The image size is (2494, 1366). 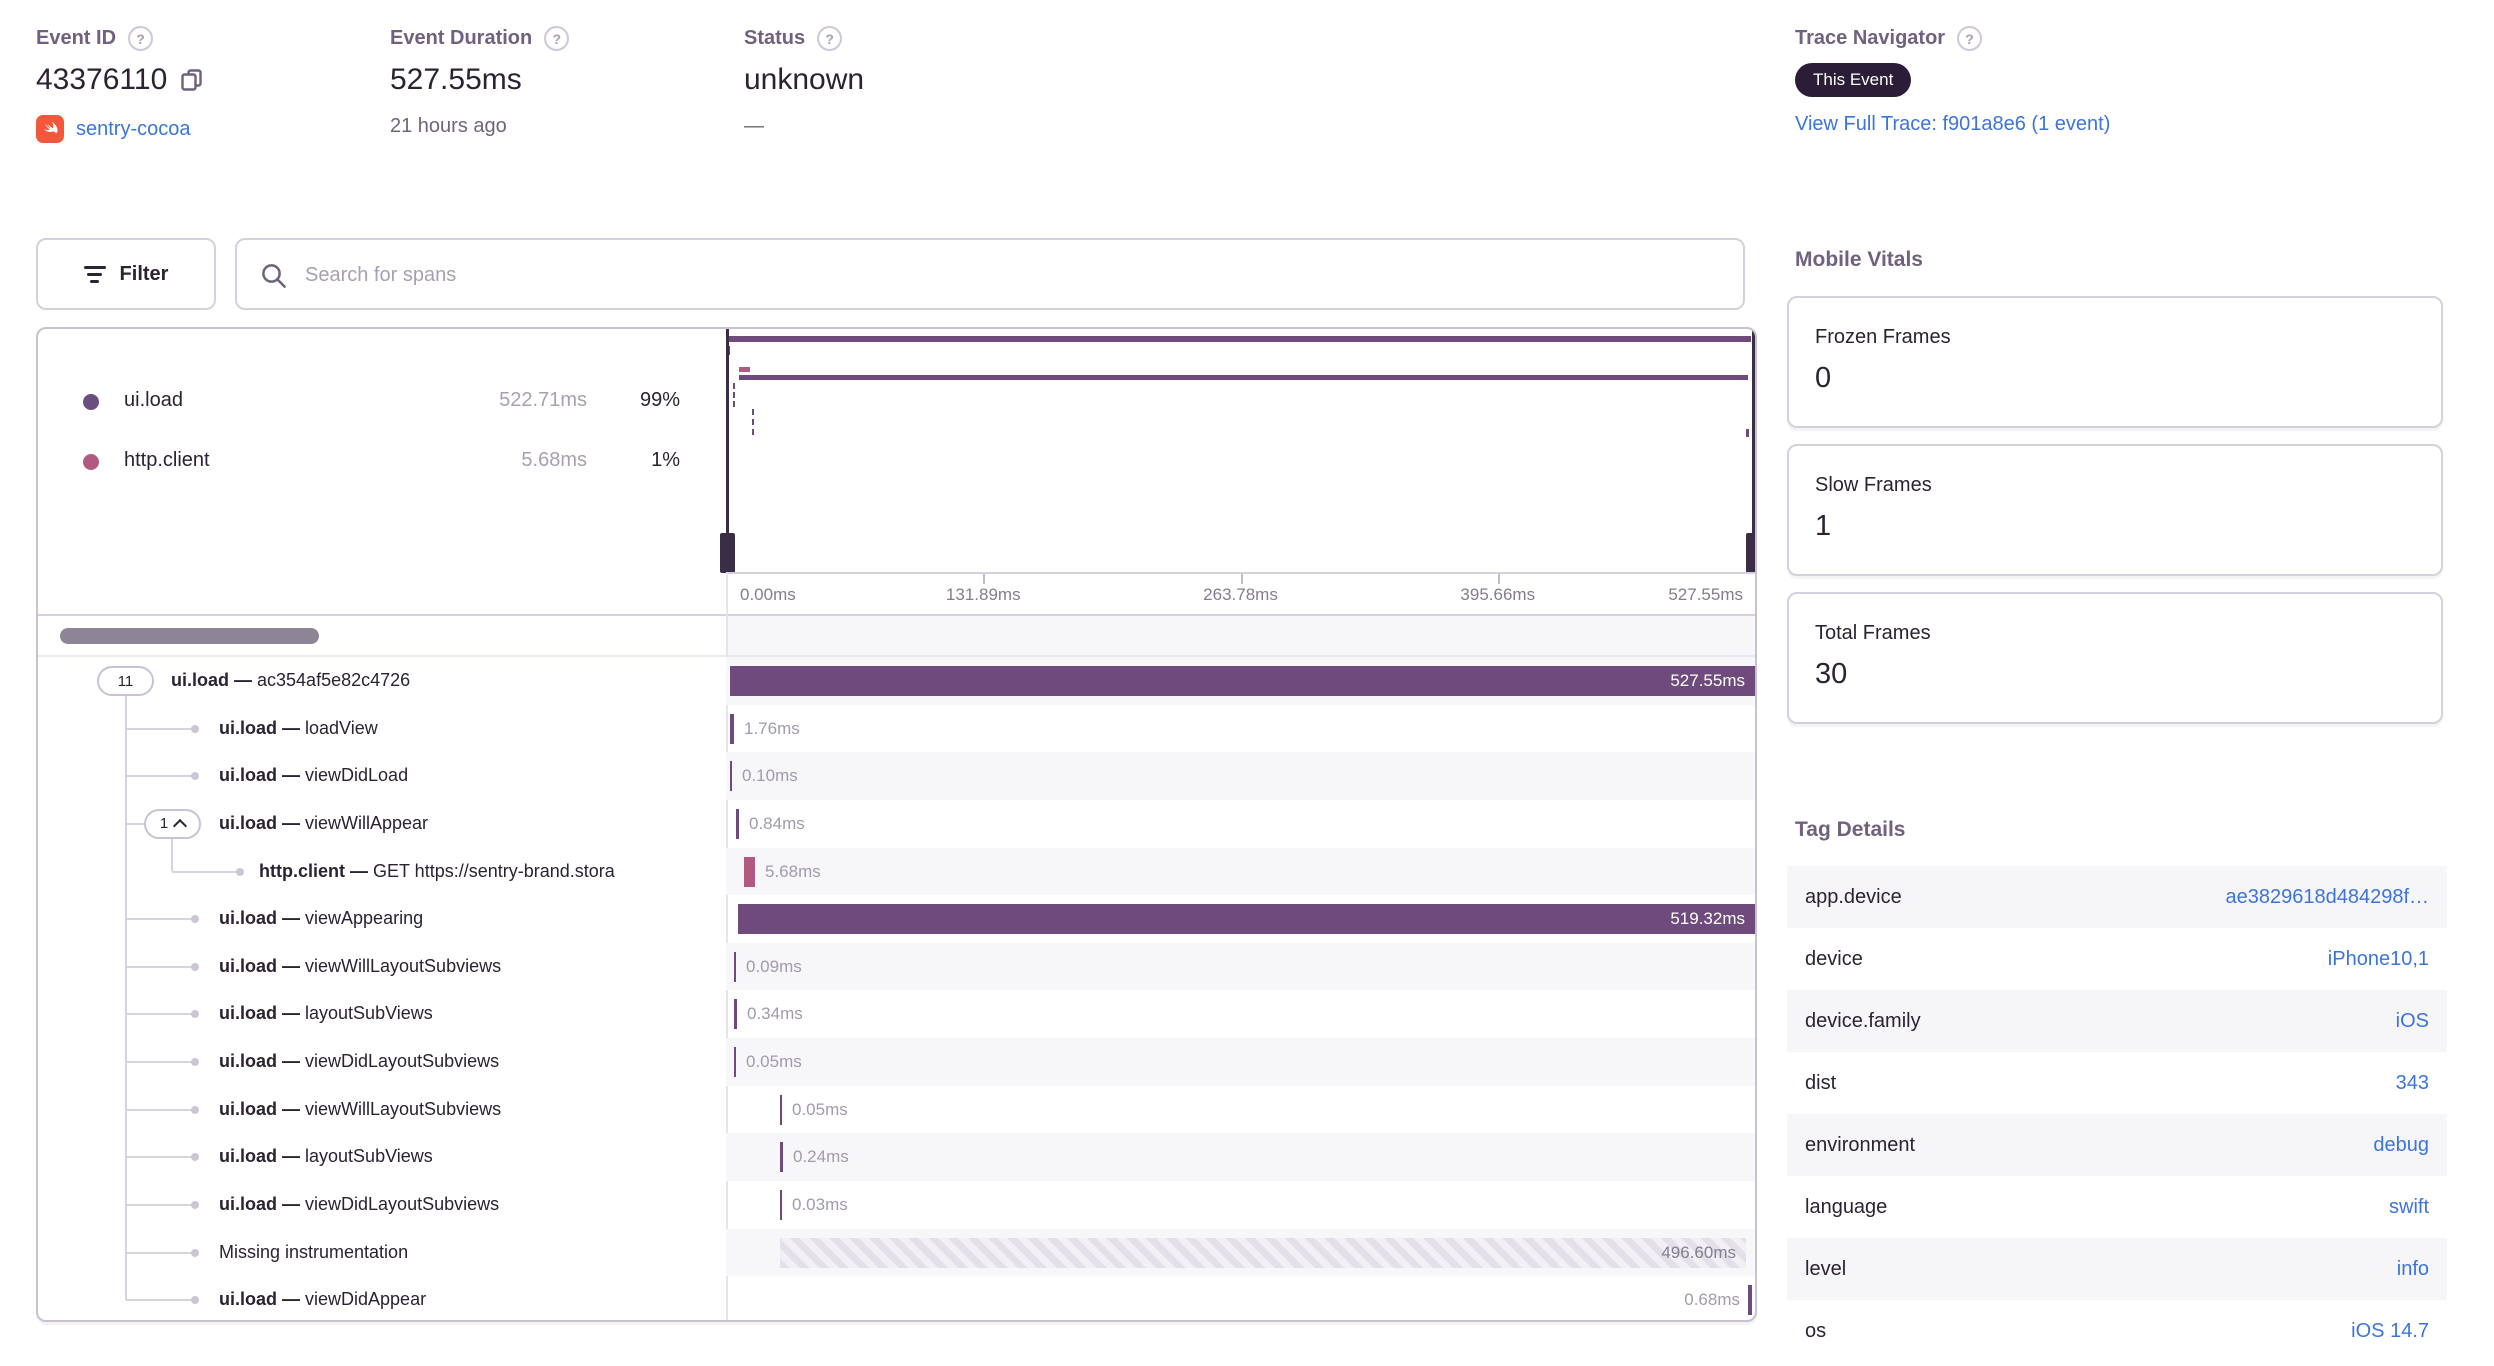 What do you see at coordinates (793, 871) in the screenshot?
I see `span-duration: 5.68ms` at bounding box center [793, 871].